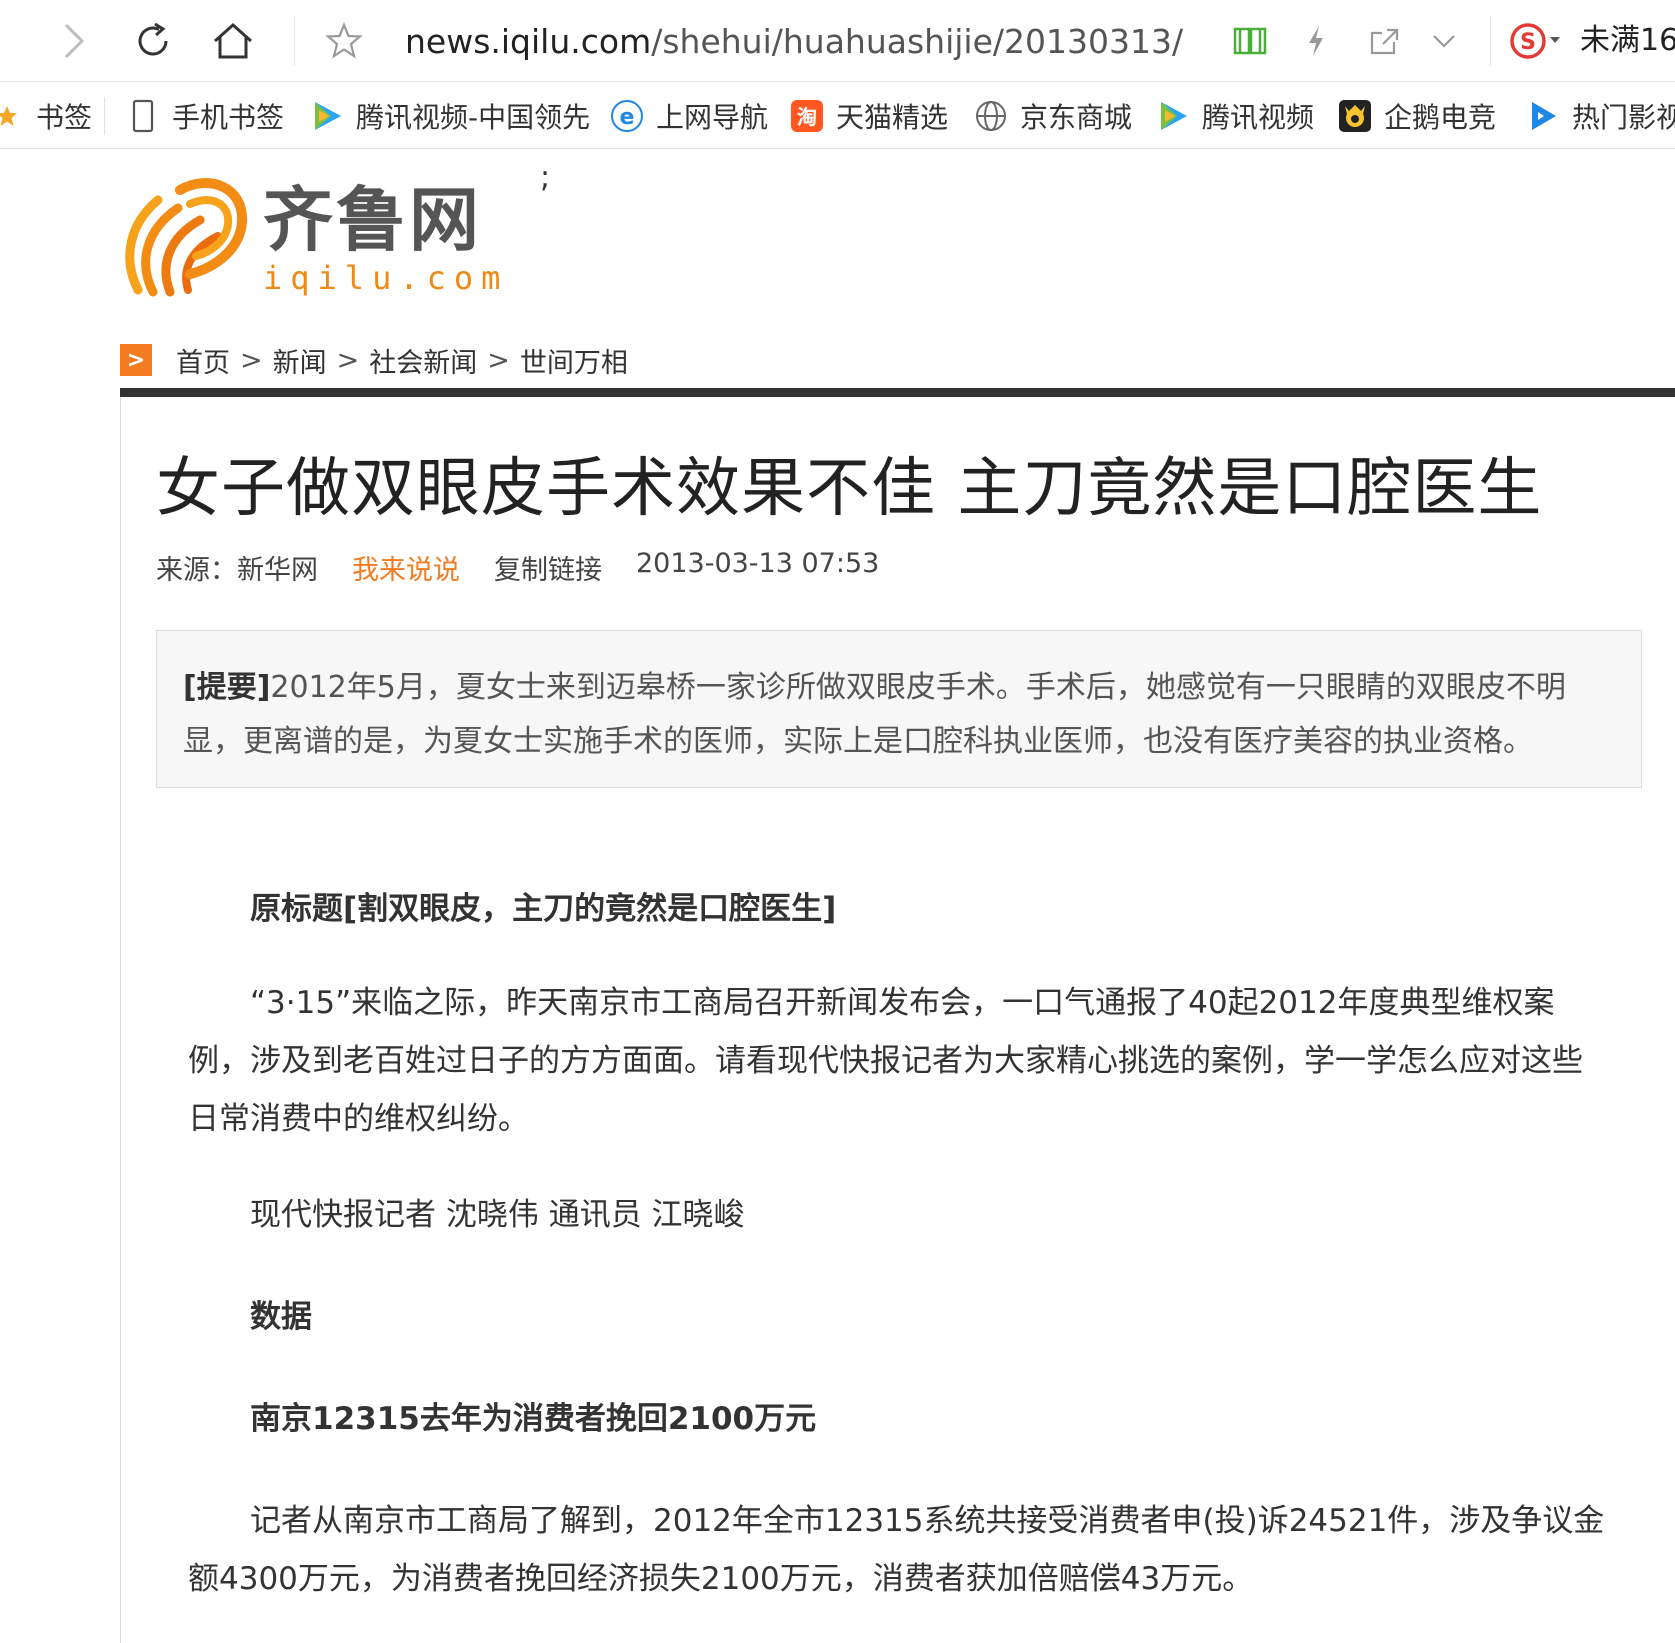 The height and width of the screenshot is (1643, 1675). I want to click on stray-text: ;, so click(545, 177).